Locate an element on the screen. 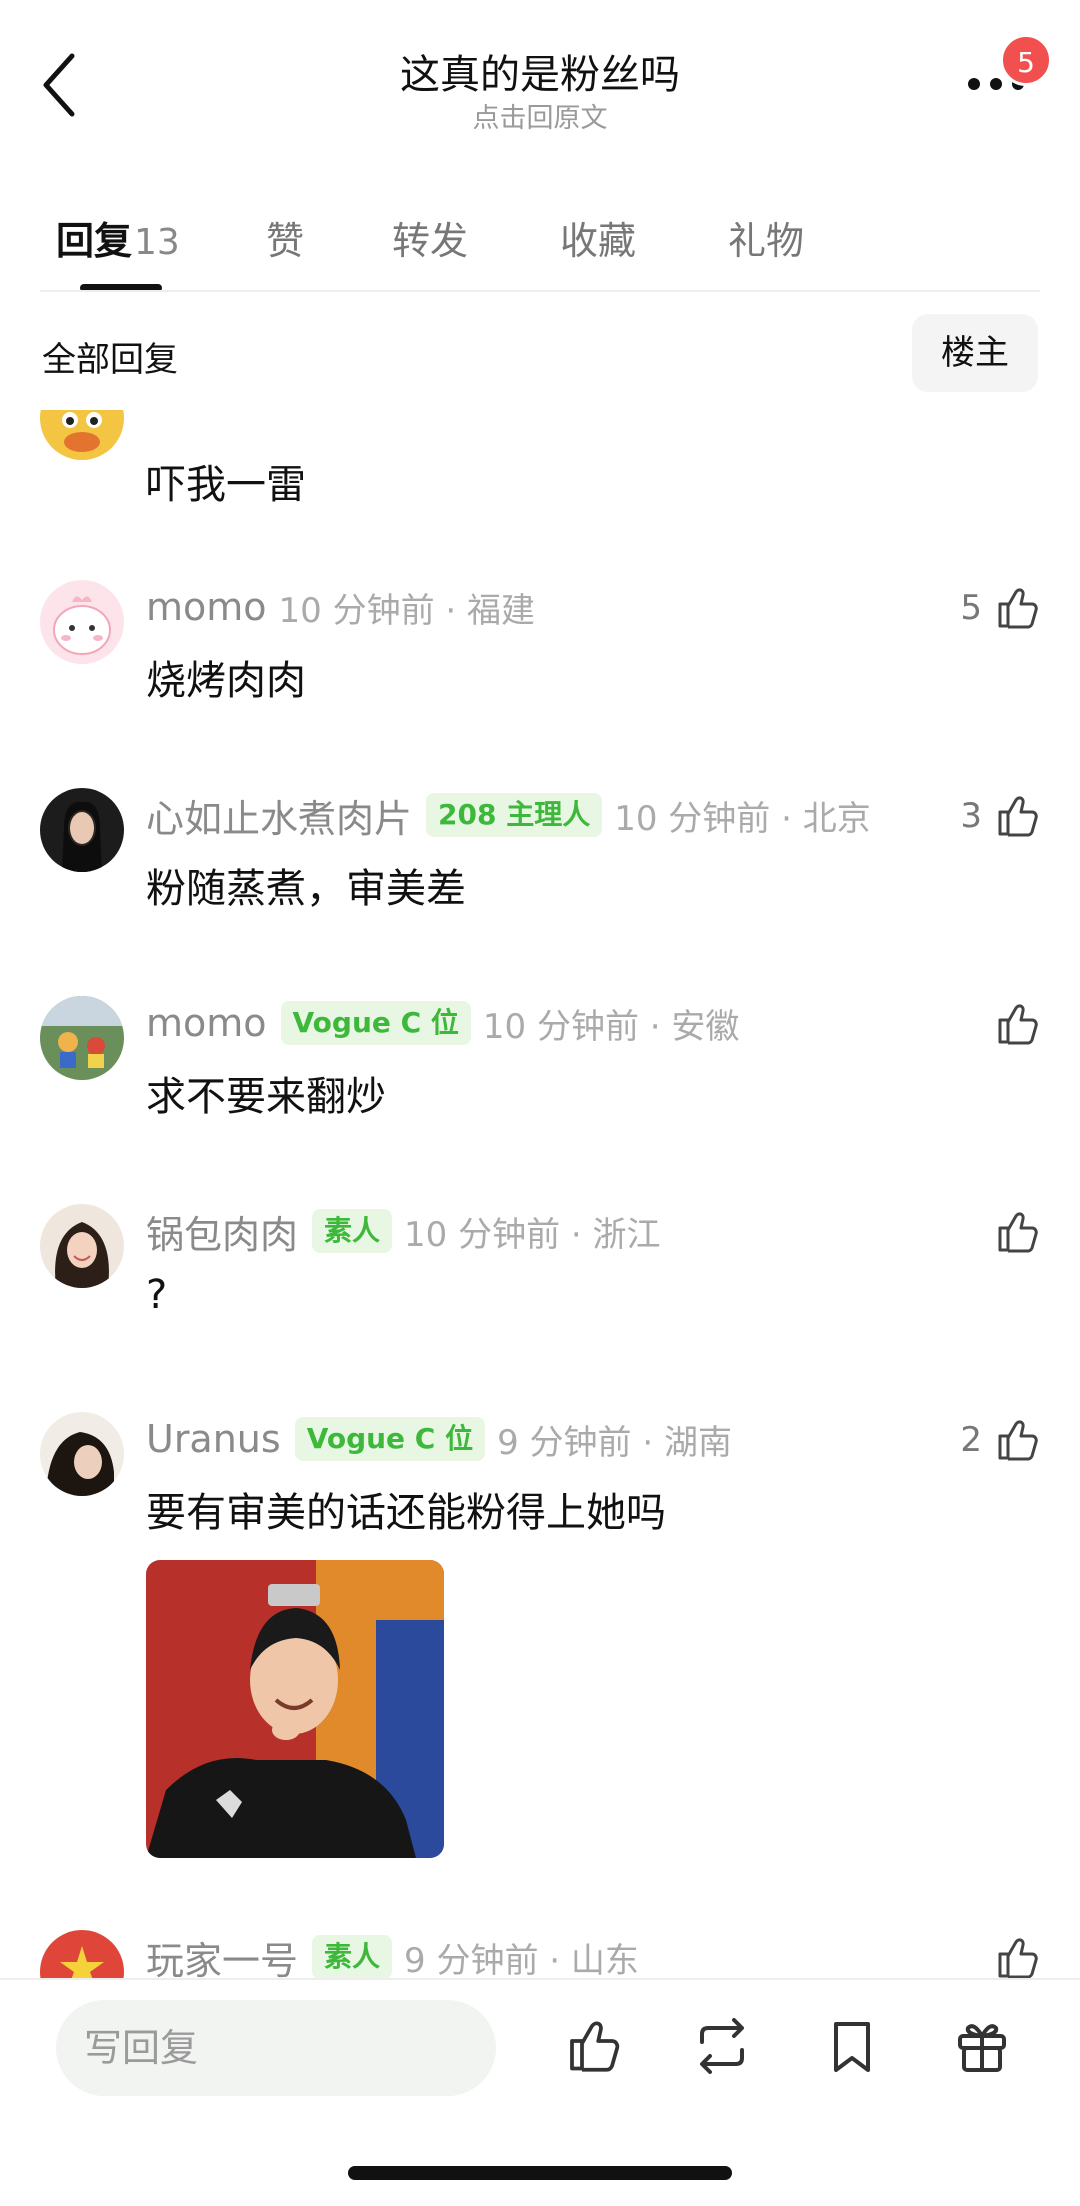  comment-text: ? is located at coordinates (157, 1295).